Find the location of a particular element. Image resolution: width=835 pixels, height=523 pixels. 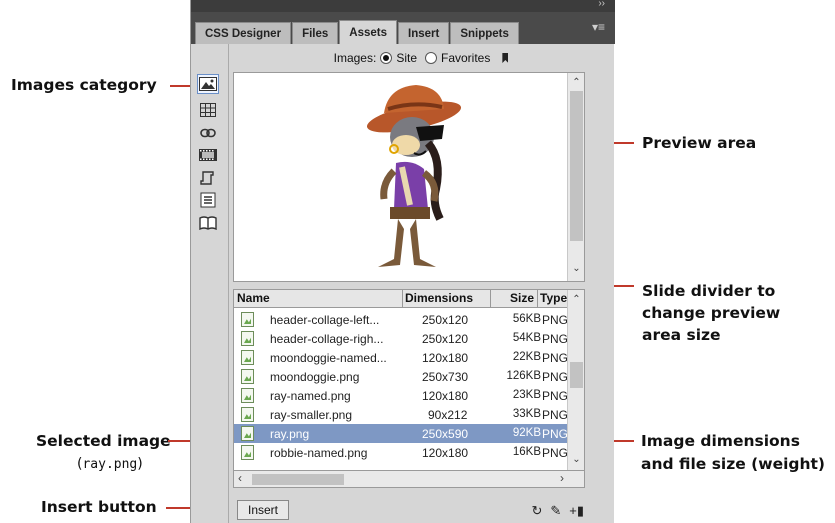

file-size: 23KB is located at coordinates (526, 395).